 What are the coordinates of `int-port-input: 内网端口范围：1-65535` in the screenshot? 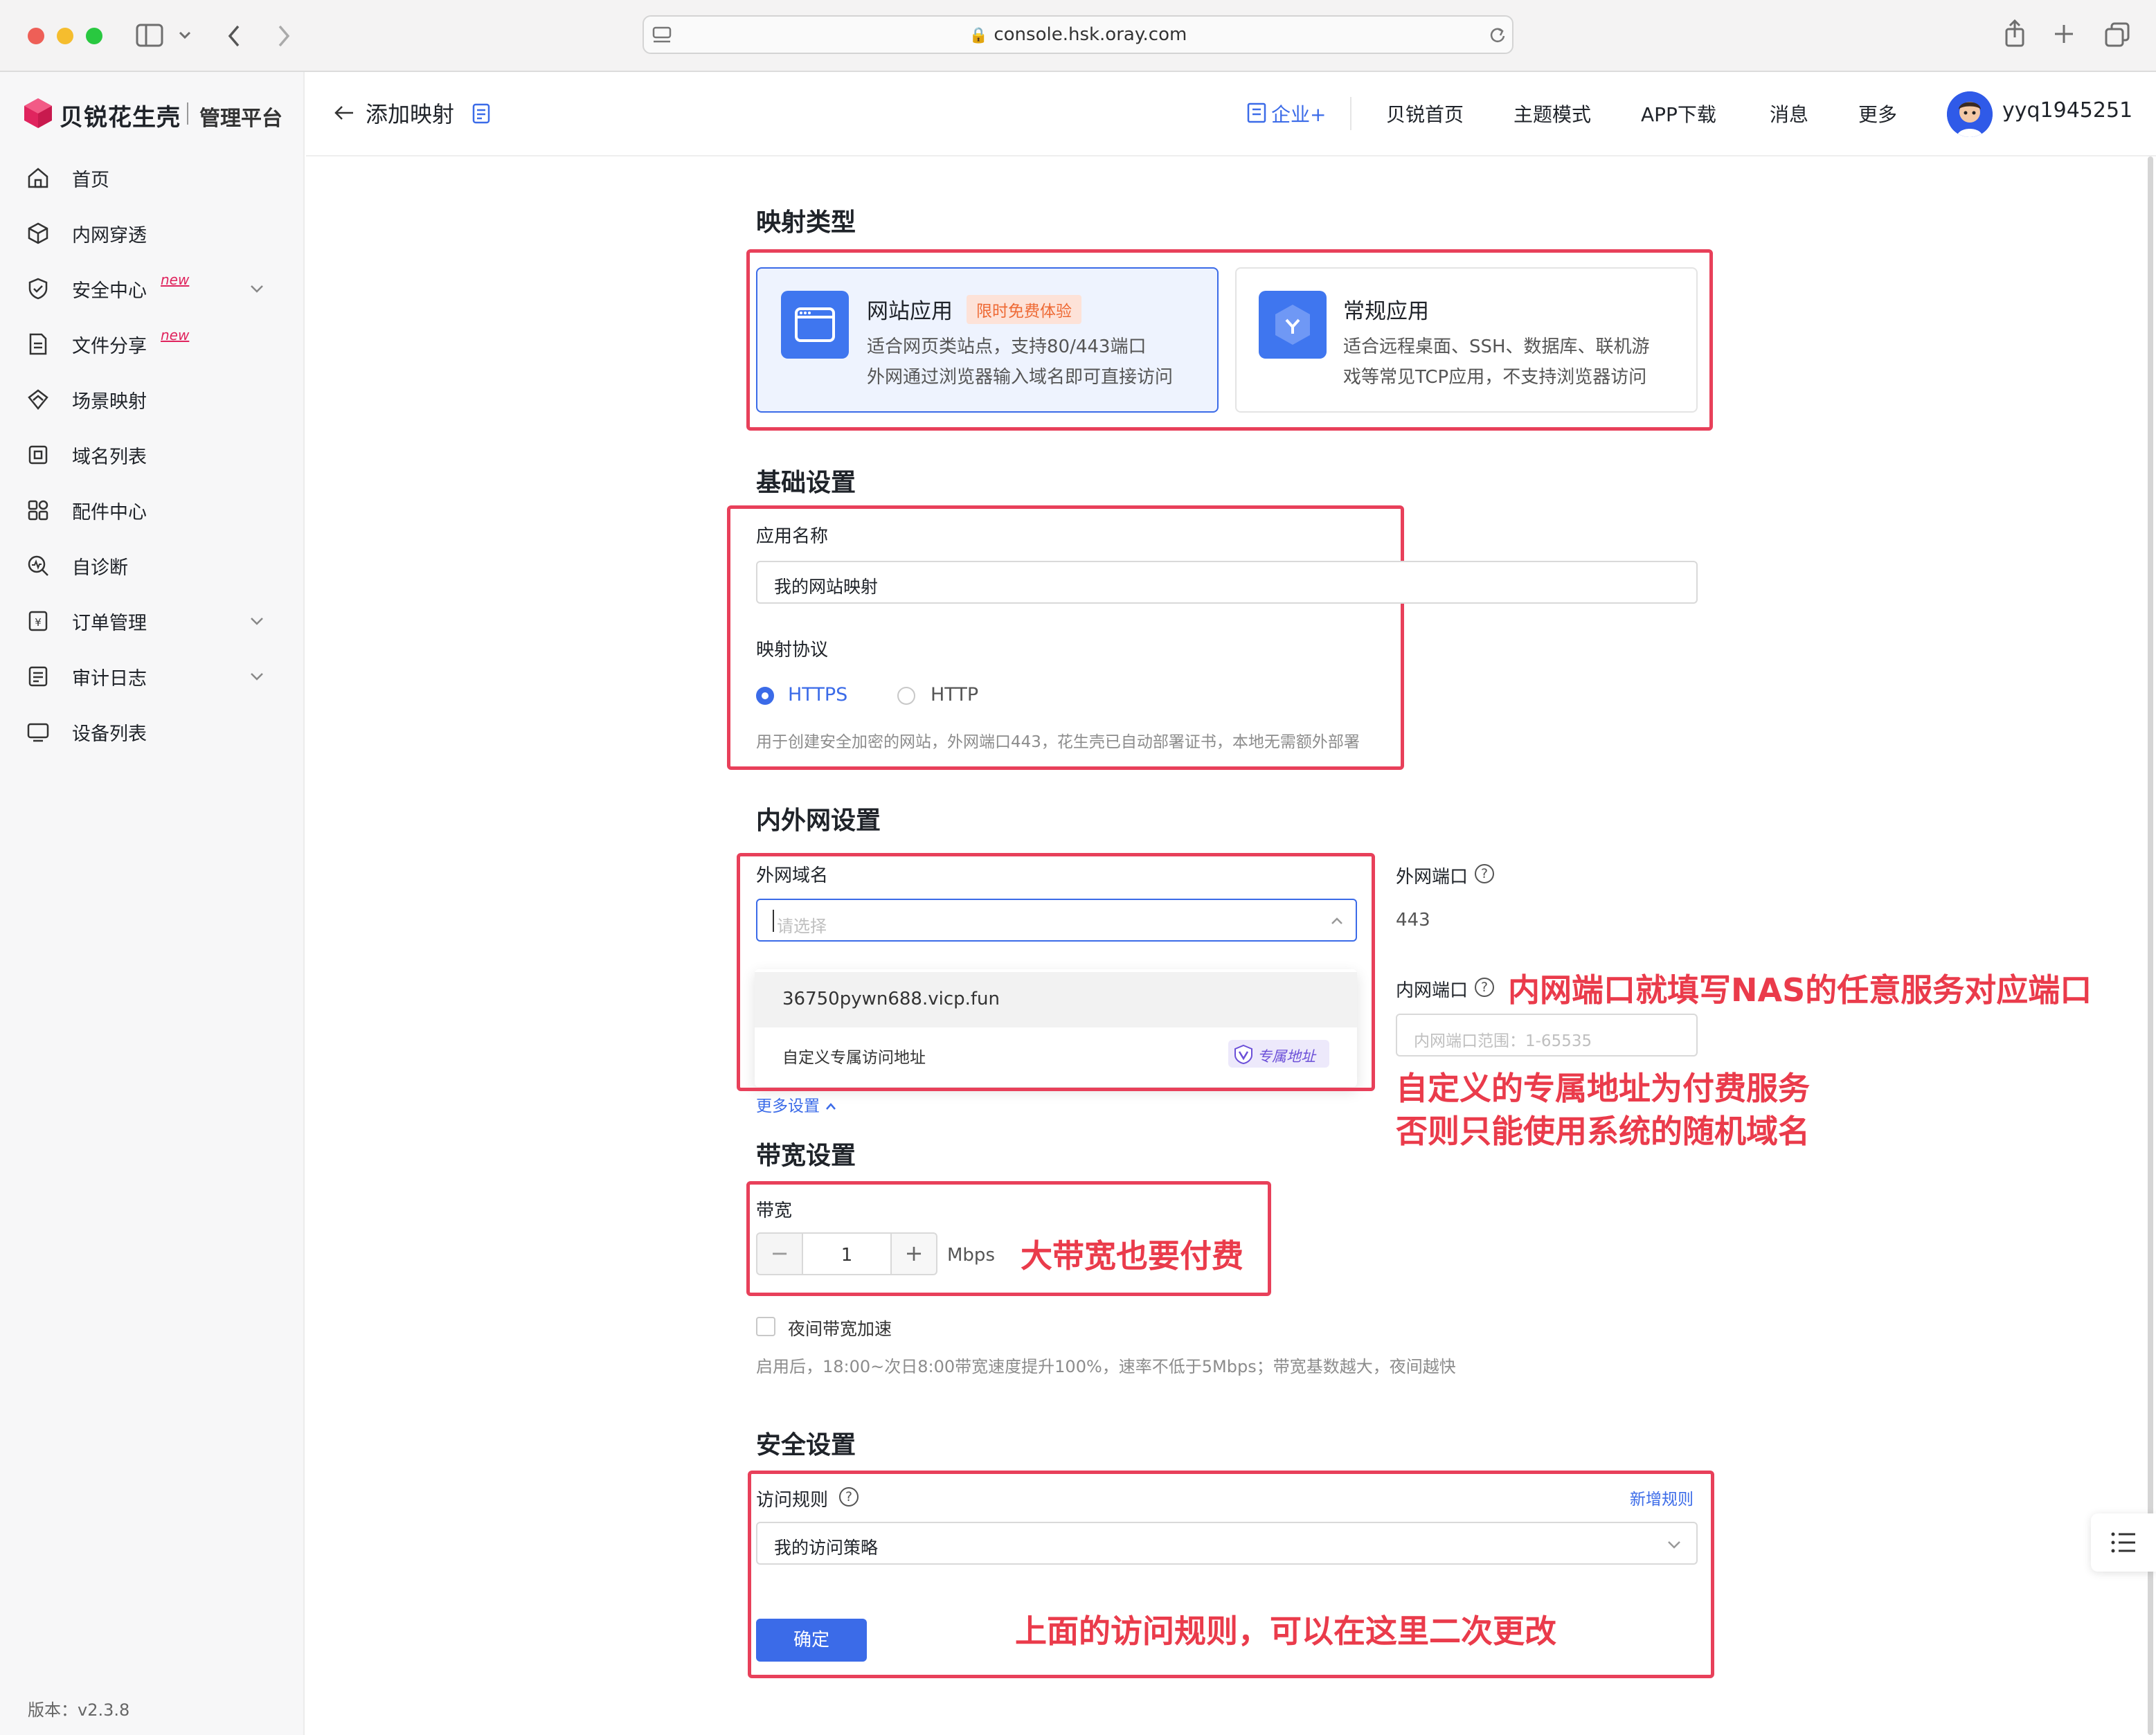 It's located at (1547, 1035).